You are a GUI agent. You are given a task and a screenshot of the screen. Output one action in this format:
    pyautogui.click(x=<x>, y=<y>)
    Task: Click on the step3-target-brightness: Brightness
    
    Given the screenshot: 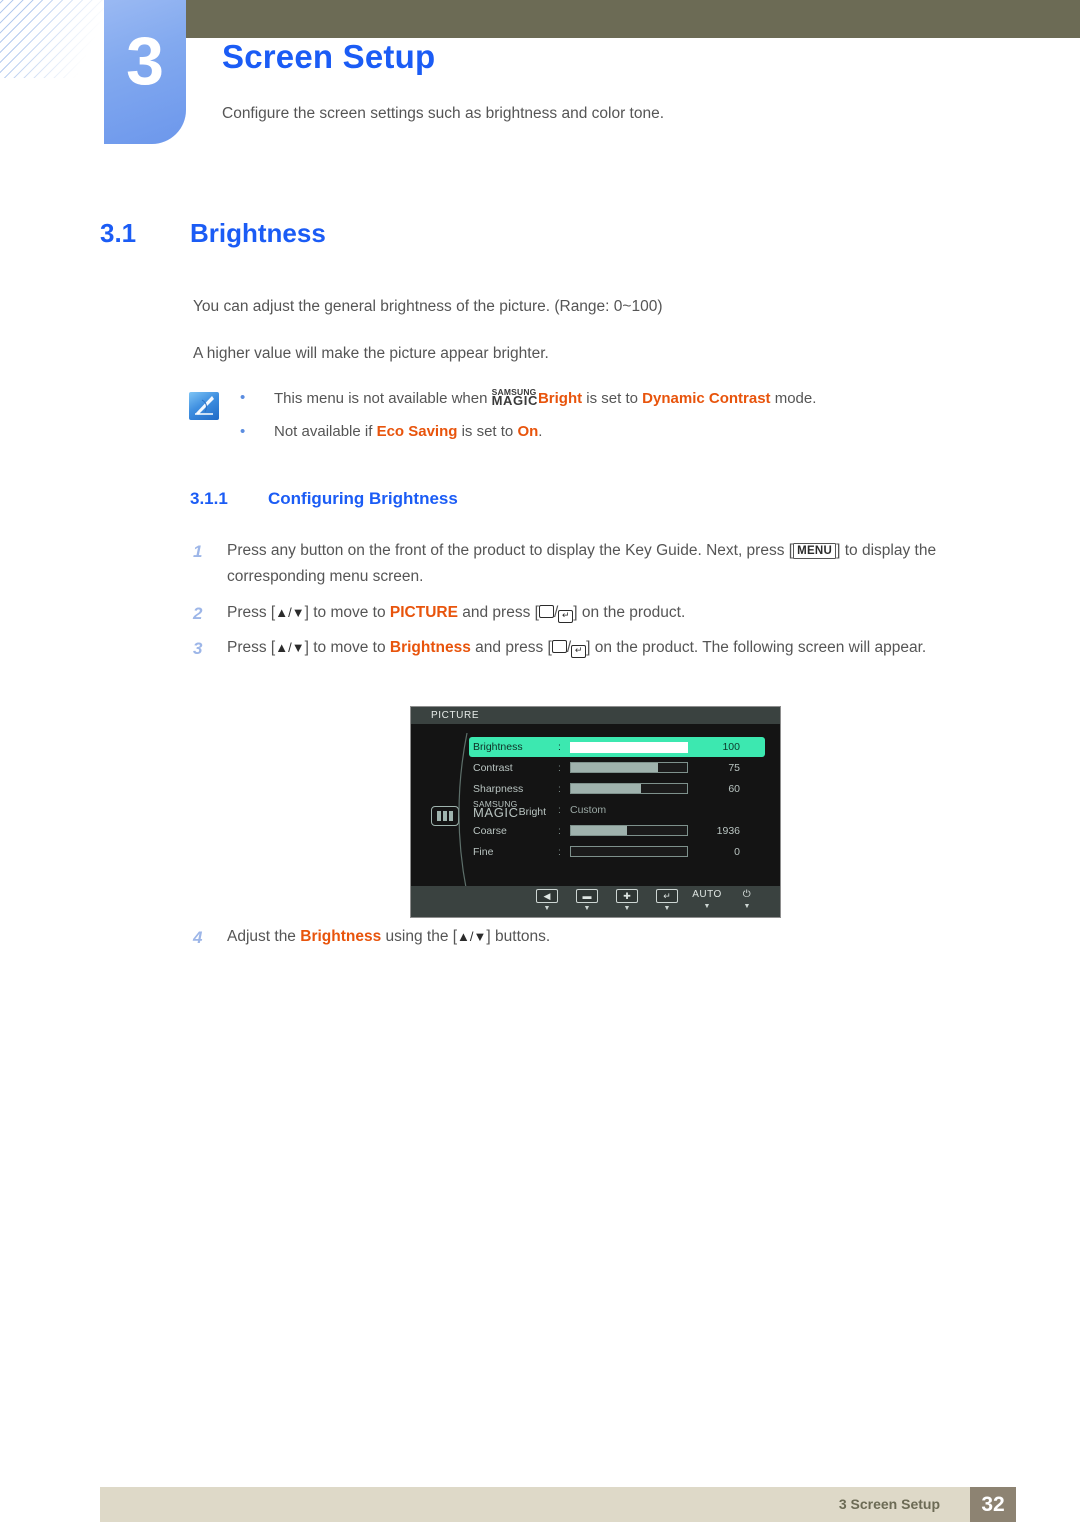 What is the action you would take?
    pyautogui.click(x=430, y=647)
    